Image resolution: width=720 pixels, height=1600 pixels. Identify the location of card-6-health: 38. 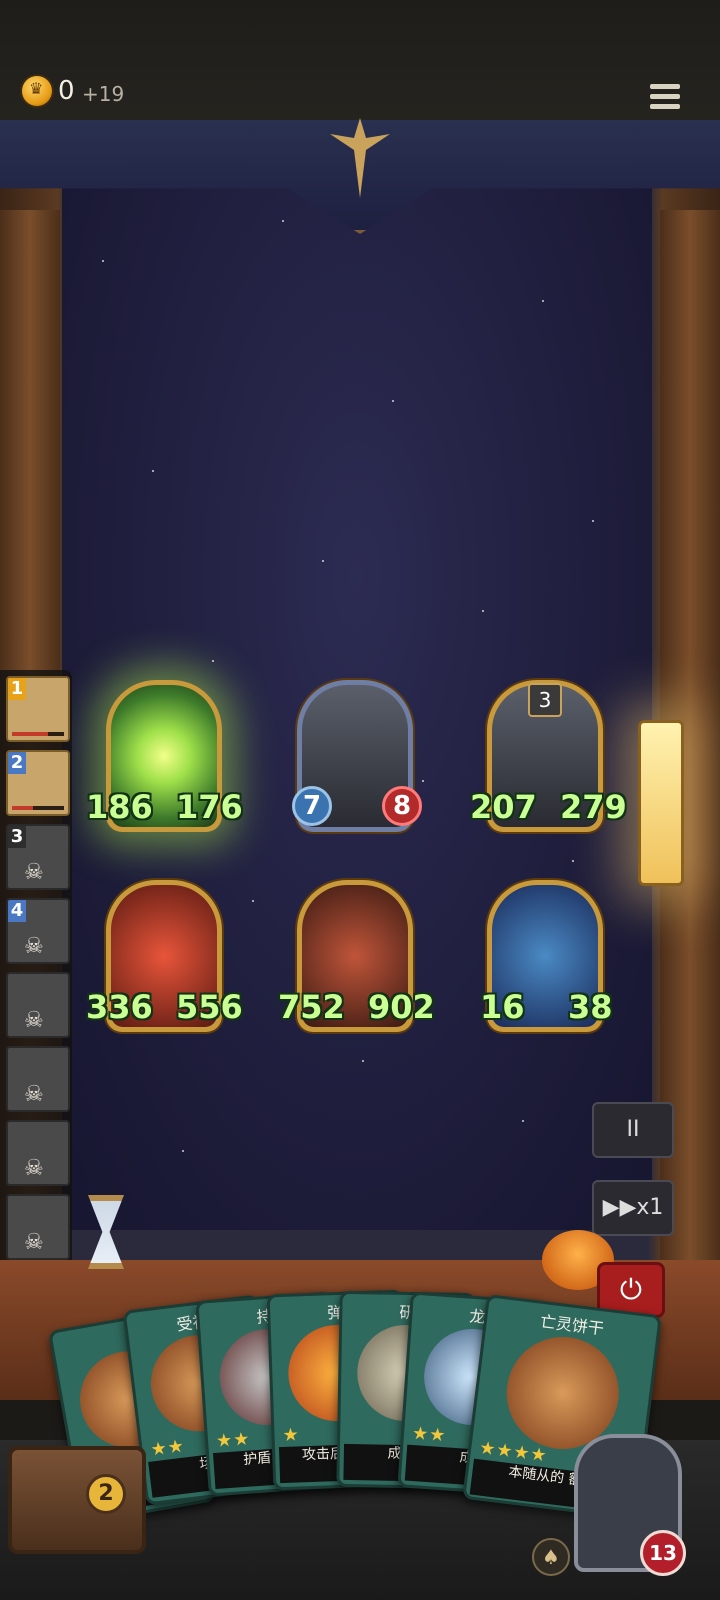
(590, 1007).